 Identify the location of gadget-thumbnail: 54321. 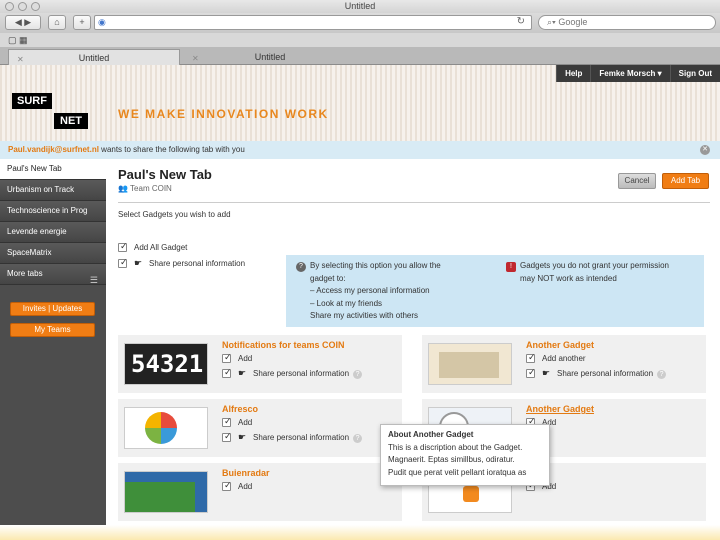
(166, 364).